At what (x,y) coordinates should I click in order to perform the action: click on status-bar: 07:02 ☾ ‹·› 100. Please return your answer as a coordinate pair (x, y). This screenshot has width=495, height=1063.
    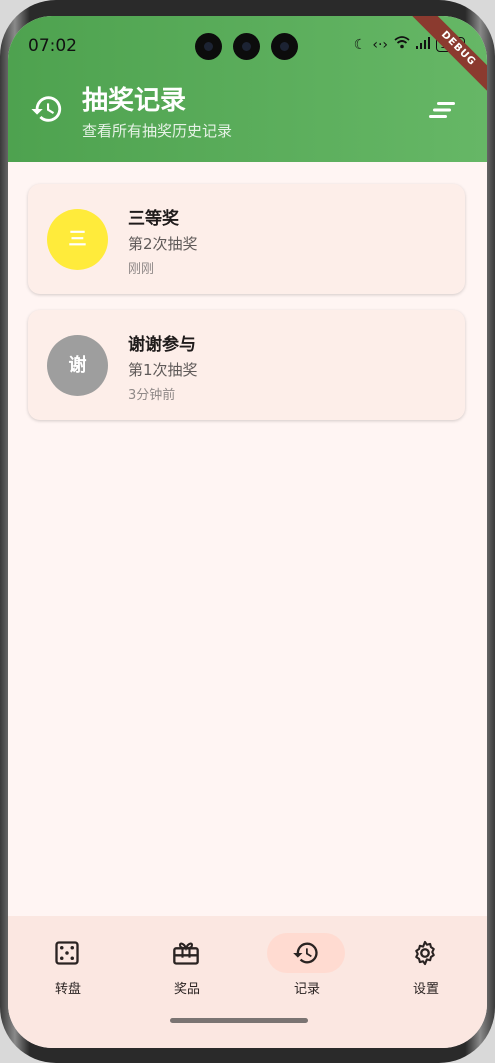
    Looking at the image, I should click on (247, 38).